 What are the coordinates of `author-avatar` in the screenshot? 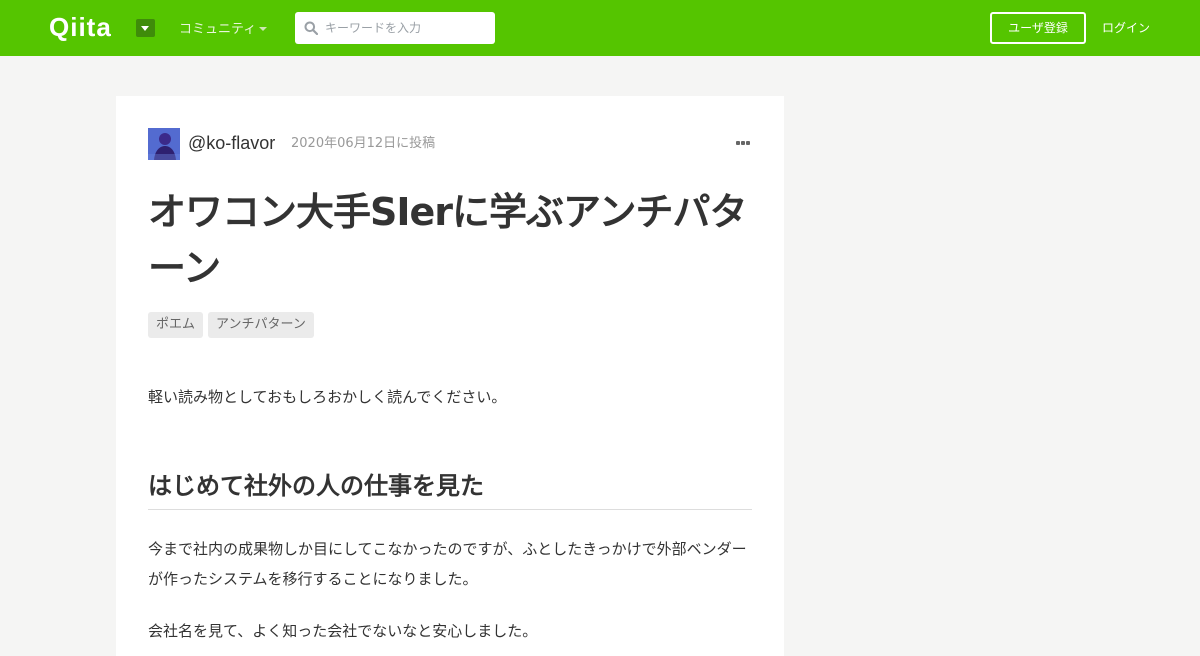 It's located at (164, 144).